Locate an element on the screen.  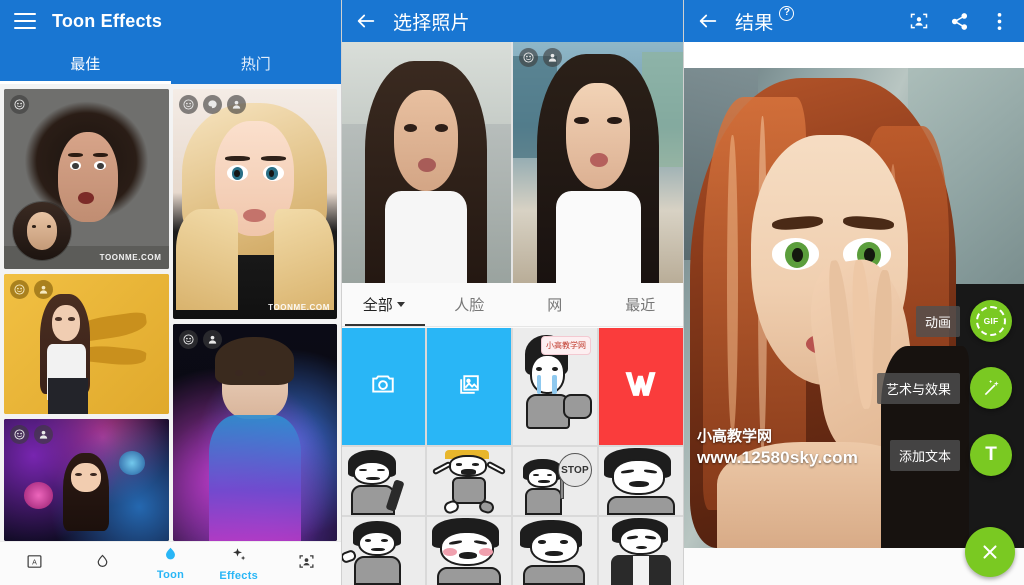
sparkle-icon is located at coordinates (239, 557).